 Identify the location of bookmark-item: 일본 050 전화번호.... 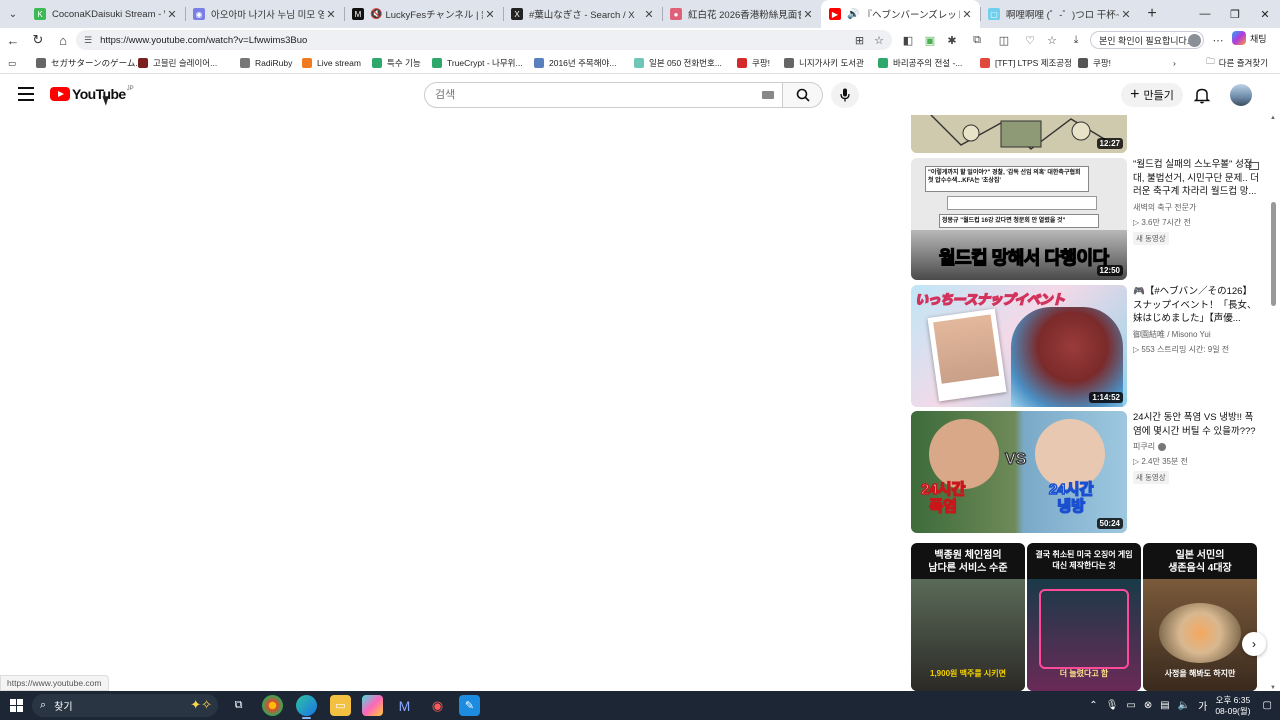
(678, 63).